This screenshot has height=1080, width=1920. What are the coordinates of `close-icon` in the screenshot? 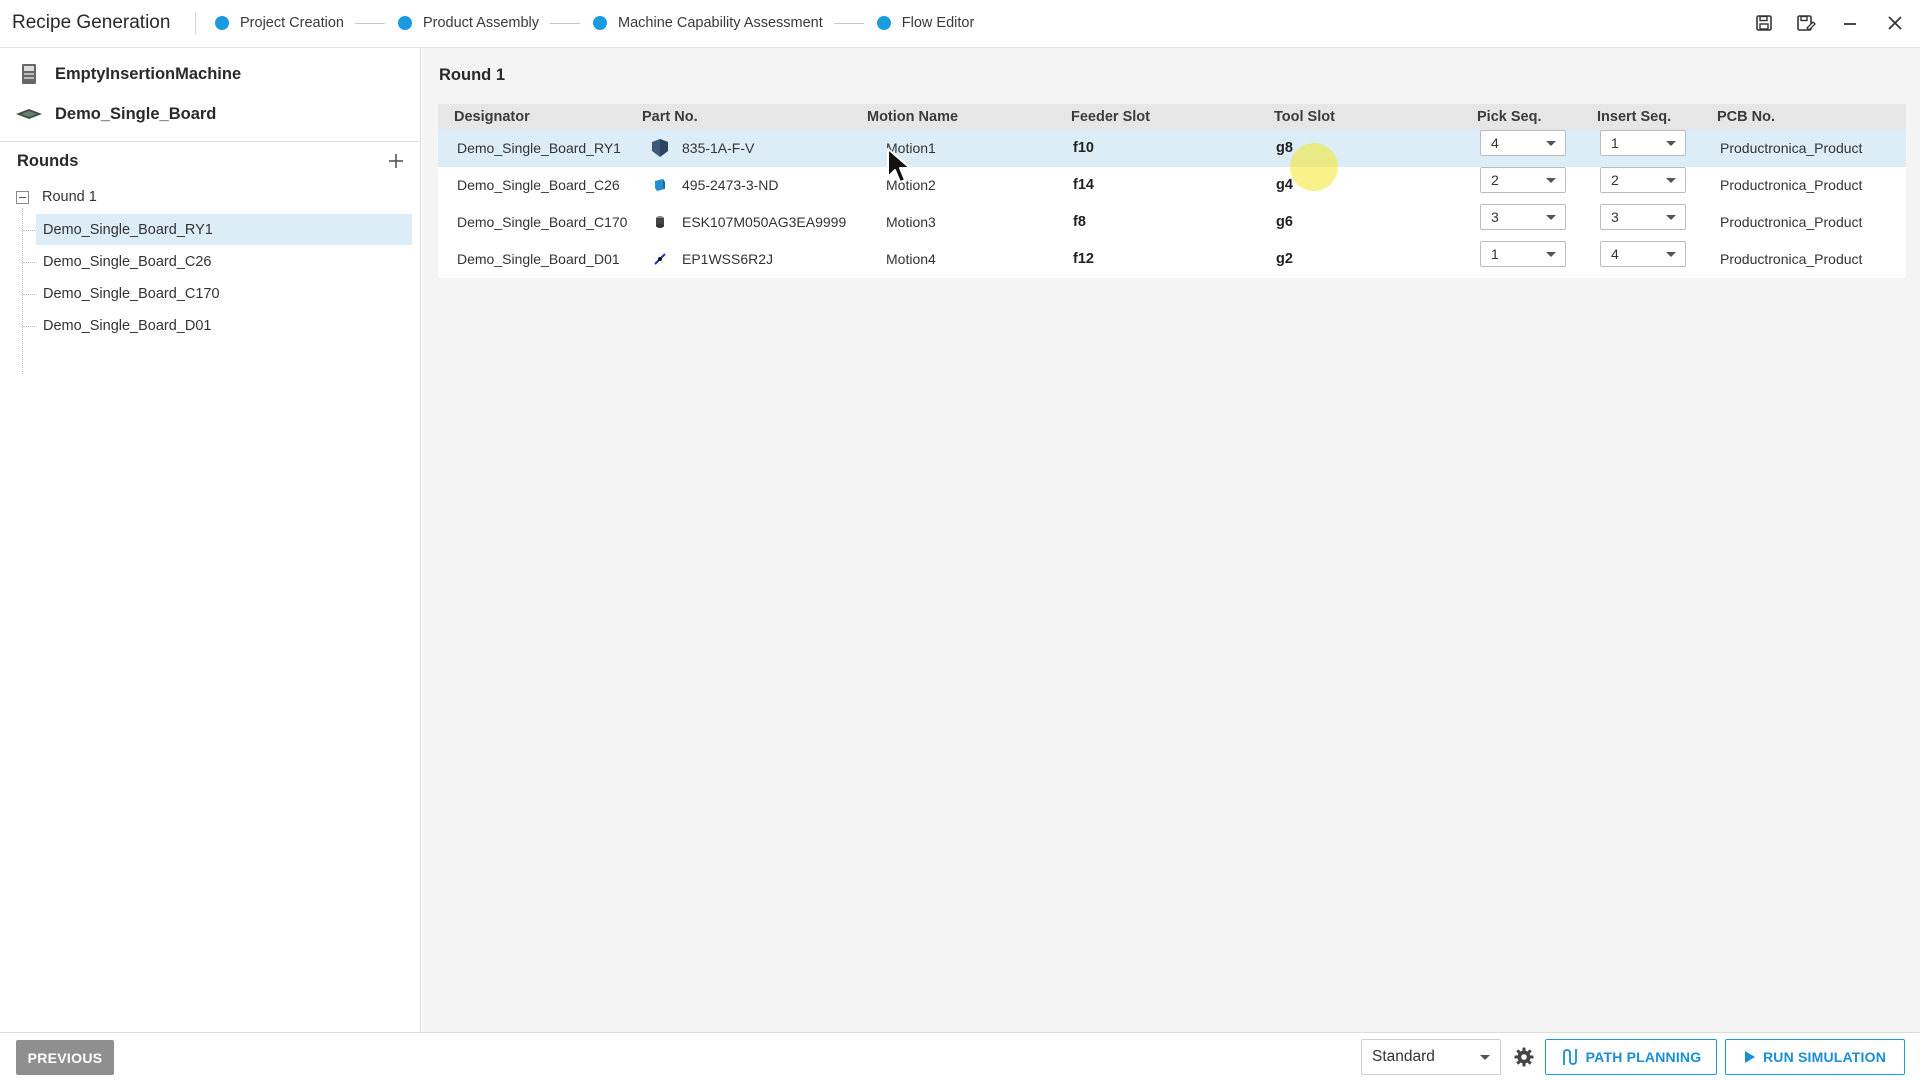 It's located at (1895, 23).